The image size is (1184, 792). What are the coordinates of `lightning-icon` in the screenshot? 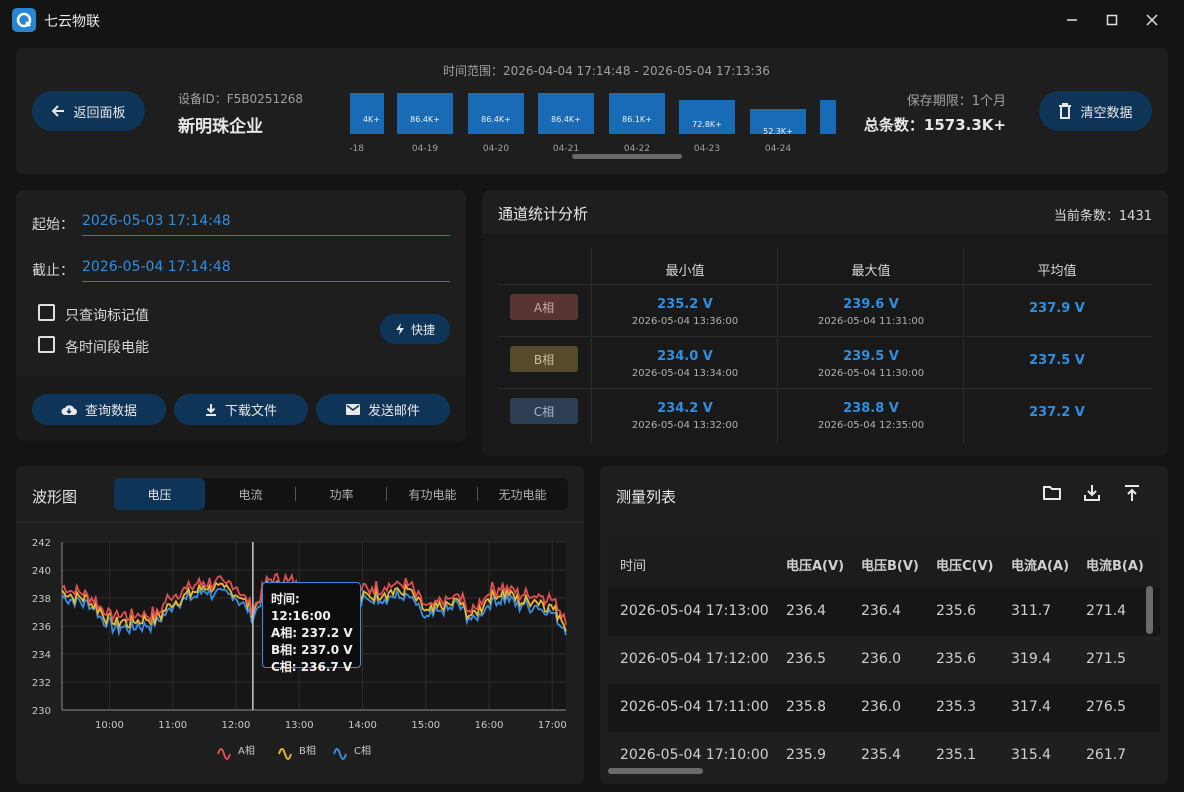 It's located at (399, 329).